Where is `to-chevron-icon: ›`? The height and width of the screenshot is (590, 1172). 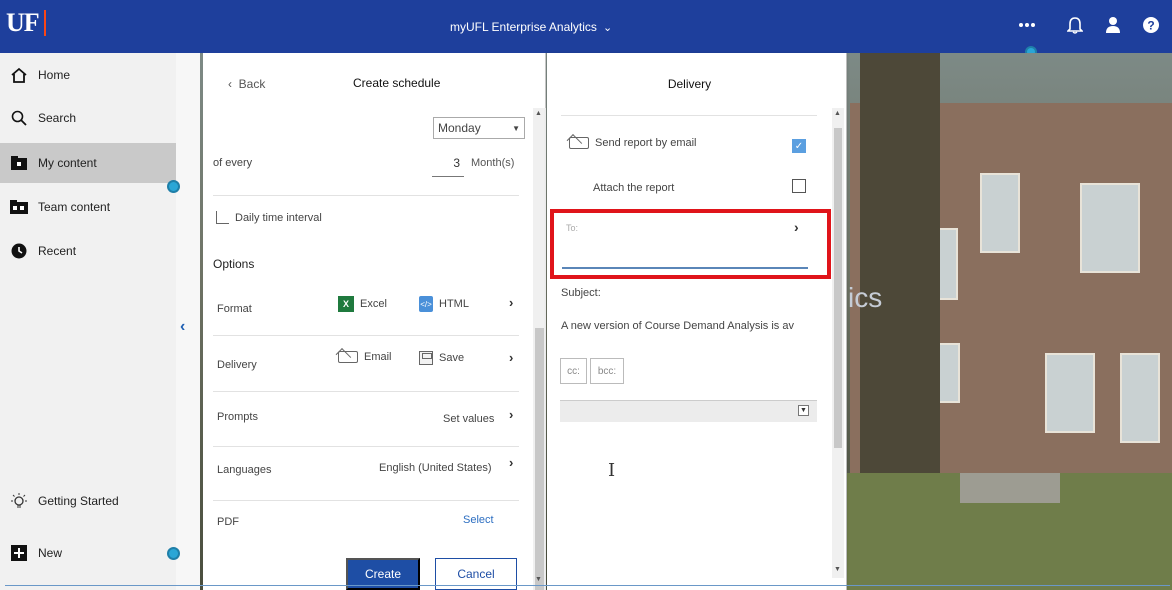 to-chevron-icon: › is located at coordinates (796, 227).